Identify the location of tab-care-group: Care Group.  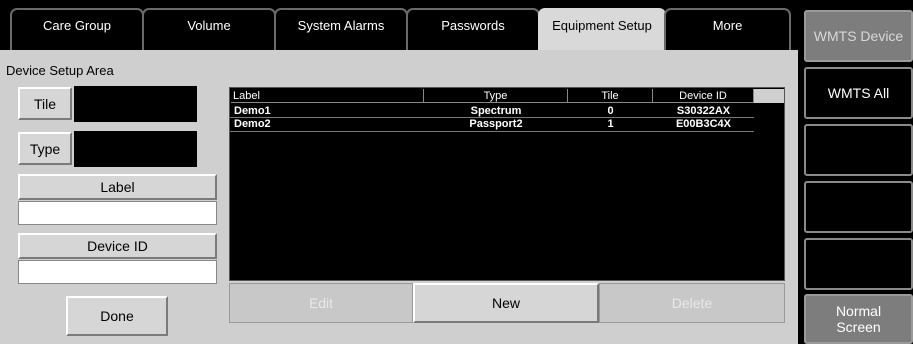
(77, 29).